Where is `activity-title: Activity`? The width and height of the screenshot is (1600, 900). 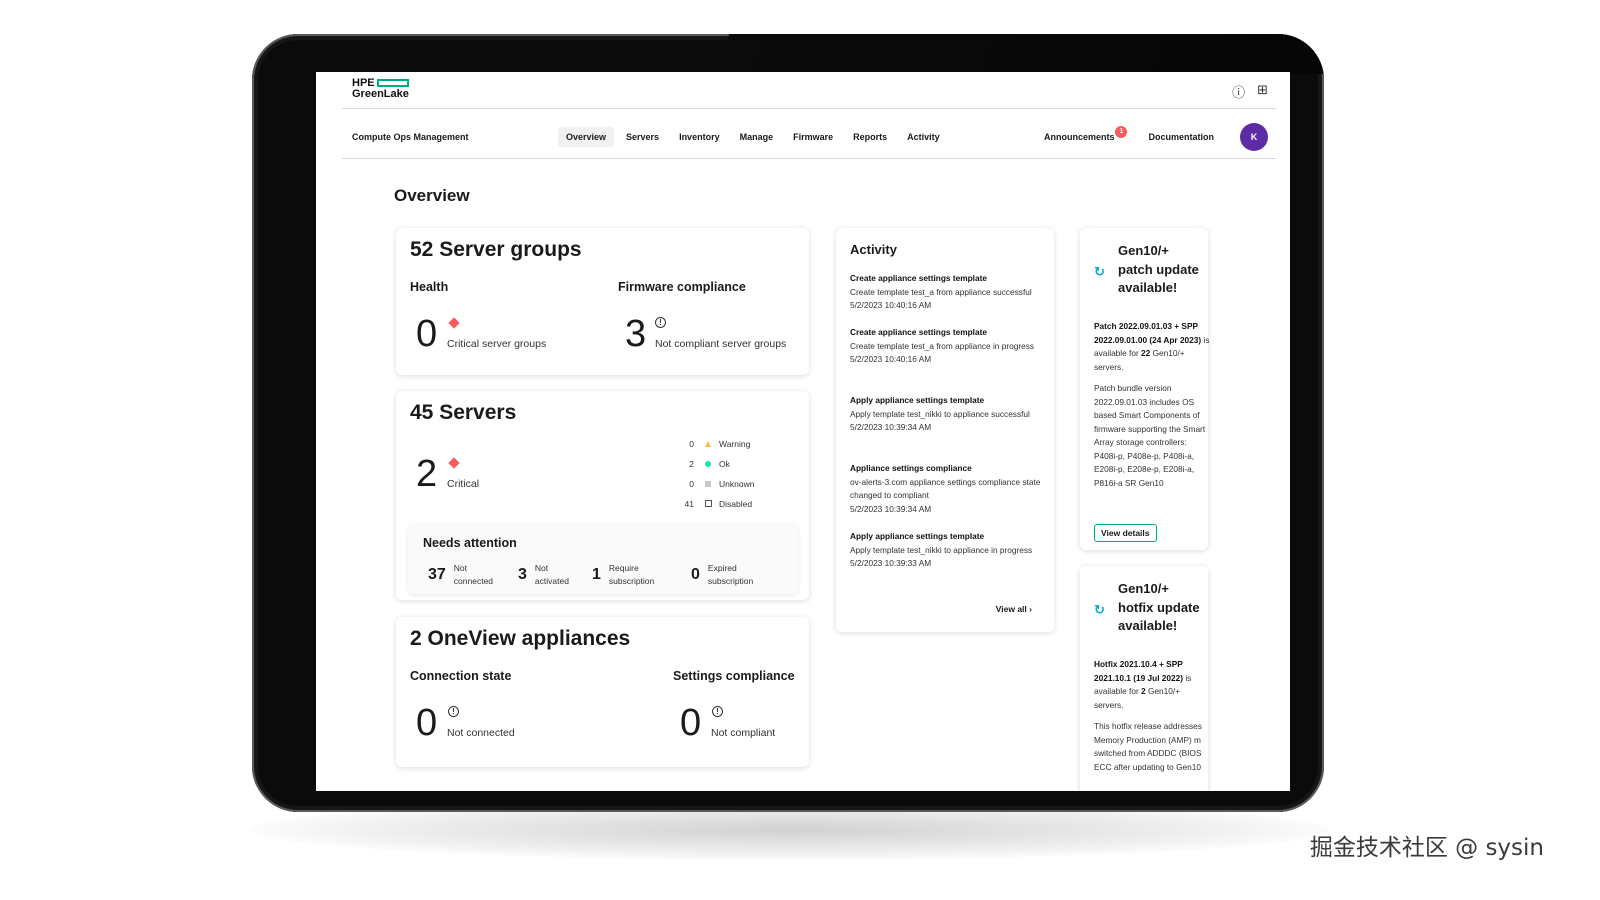
activity-title: Activity is located at coordinates (873, 249).